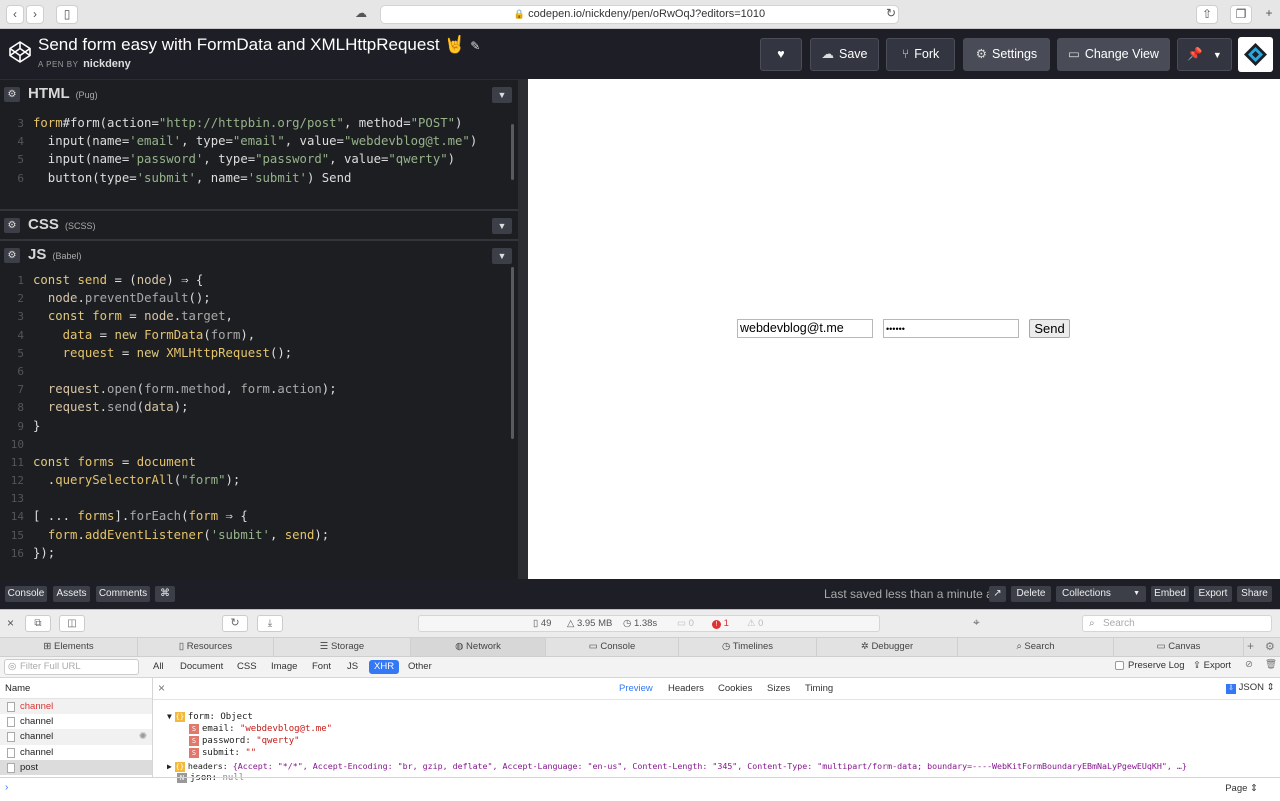  I want to click on reload-icon: ↻, so click(891, 14).